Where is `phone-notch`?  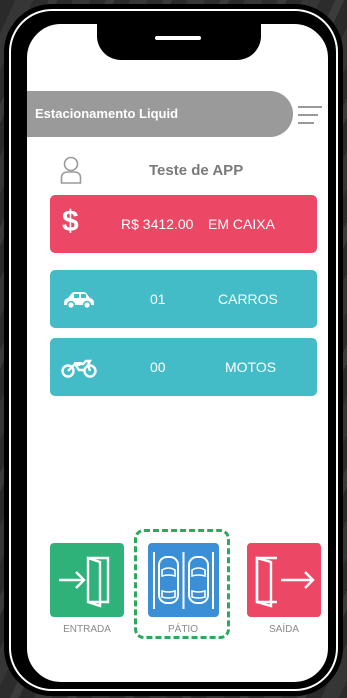 phone-notch is located at coordinates (179, 43).